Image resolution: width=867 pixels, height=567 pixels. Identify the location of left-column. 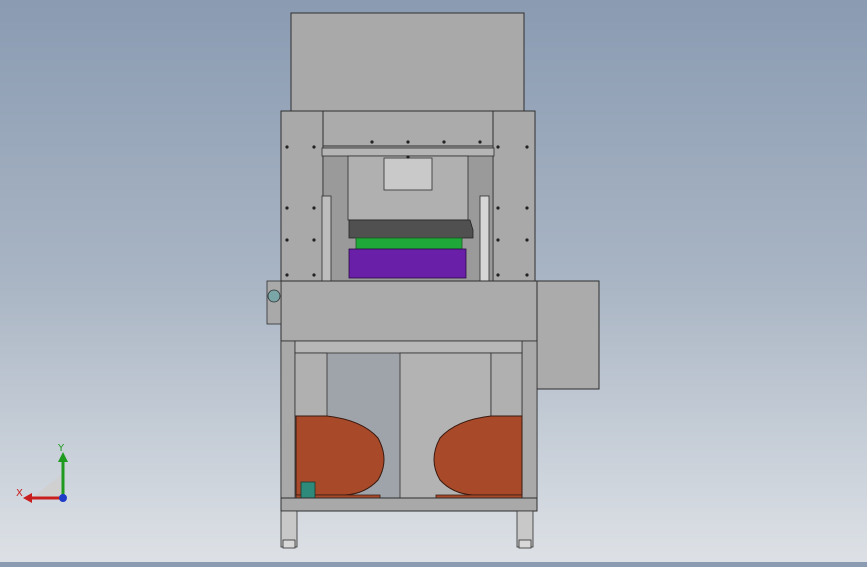
(302, 197).